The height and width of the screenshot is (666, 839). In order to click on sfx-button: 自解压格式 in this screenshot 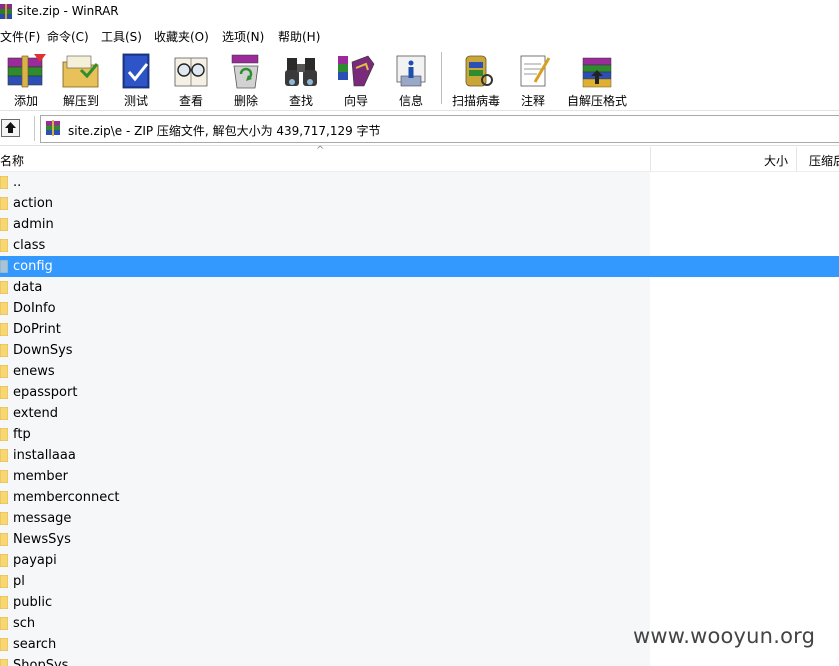, I will do `click(597, 78)`.